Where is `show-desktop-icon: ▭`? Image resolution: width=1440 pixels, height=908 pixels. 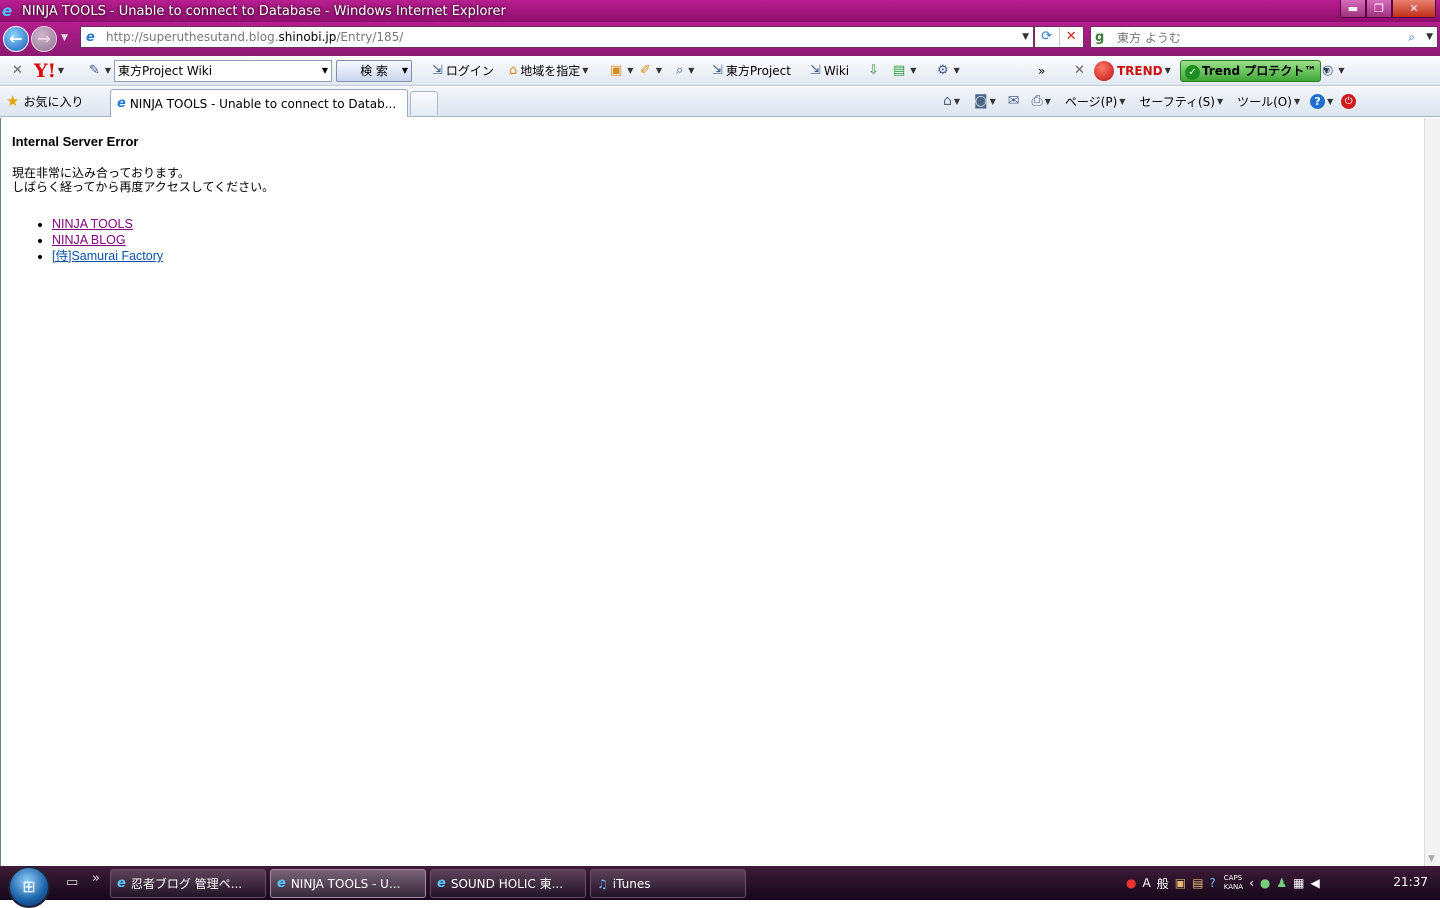
show-desktop-icon: ▭ is located at coordinates (72, 882).